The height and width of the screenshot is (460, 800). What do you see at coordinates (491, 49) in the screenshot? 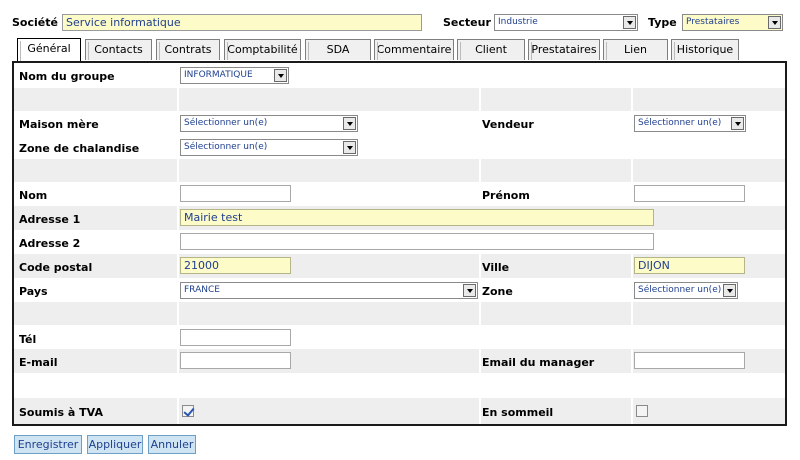
I see `tab-client: Client` at bounding box center [491, 49].